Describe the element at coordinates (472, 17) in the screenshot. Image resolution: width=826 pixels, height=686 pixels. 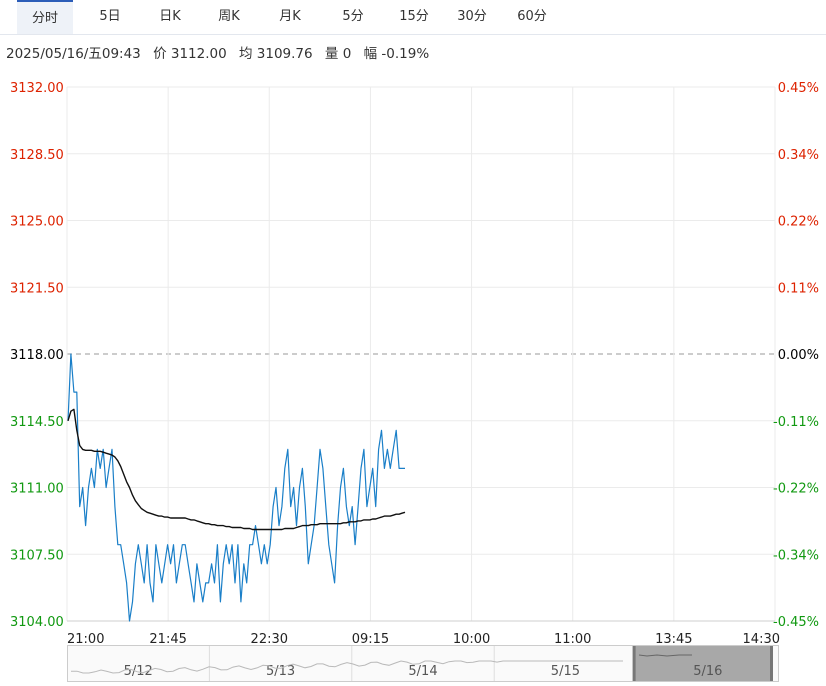
I see `tab-7: 30分` at that location.